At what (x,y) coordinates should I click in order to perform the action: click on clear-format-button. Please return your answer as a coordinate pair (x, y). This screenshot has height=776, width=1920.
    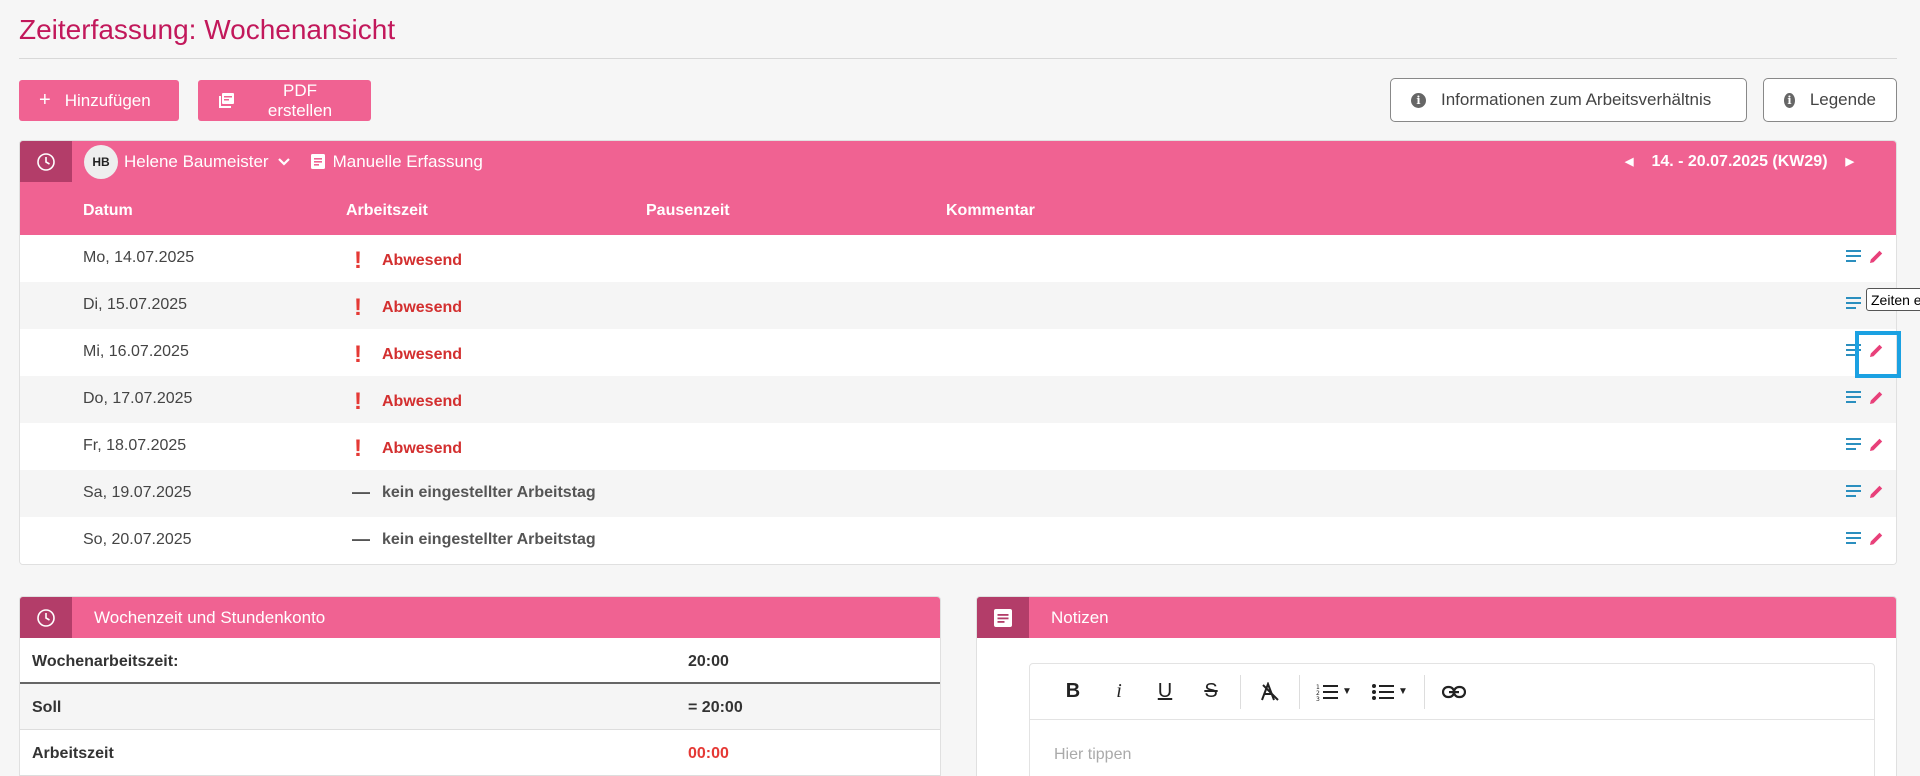
    Looking at the image, I should click on (1270, 692).